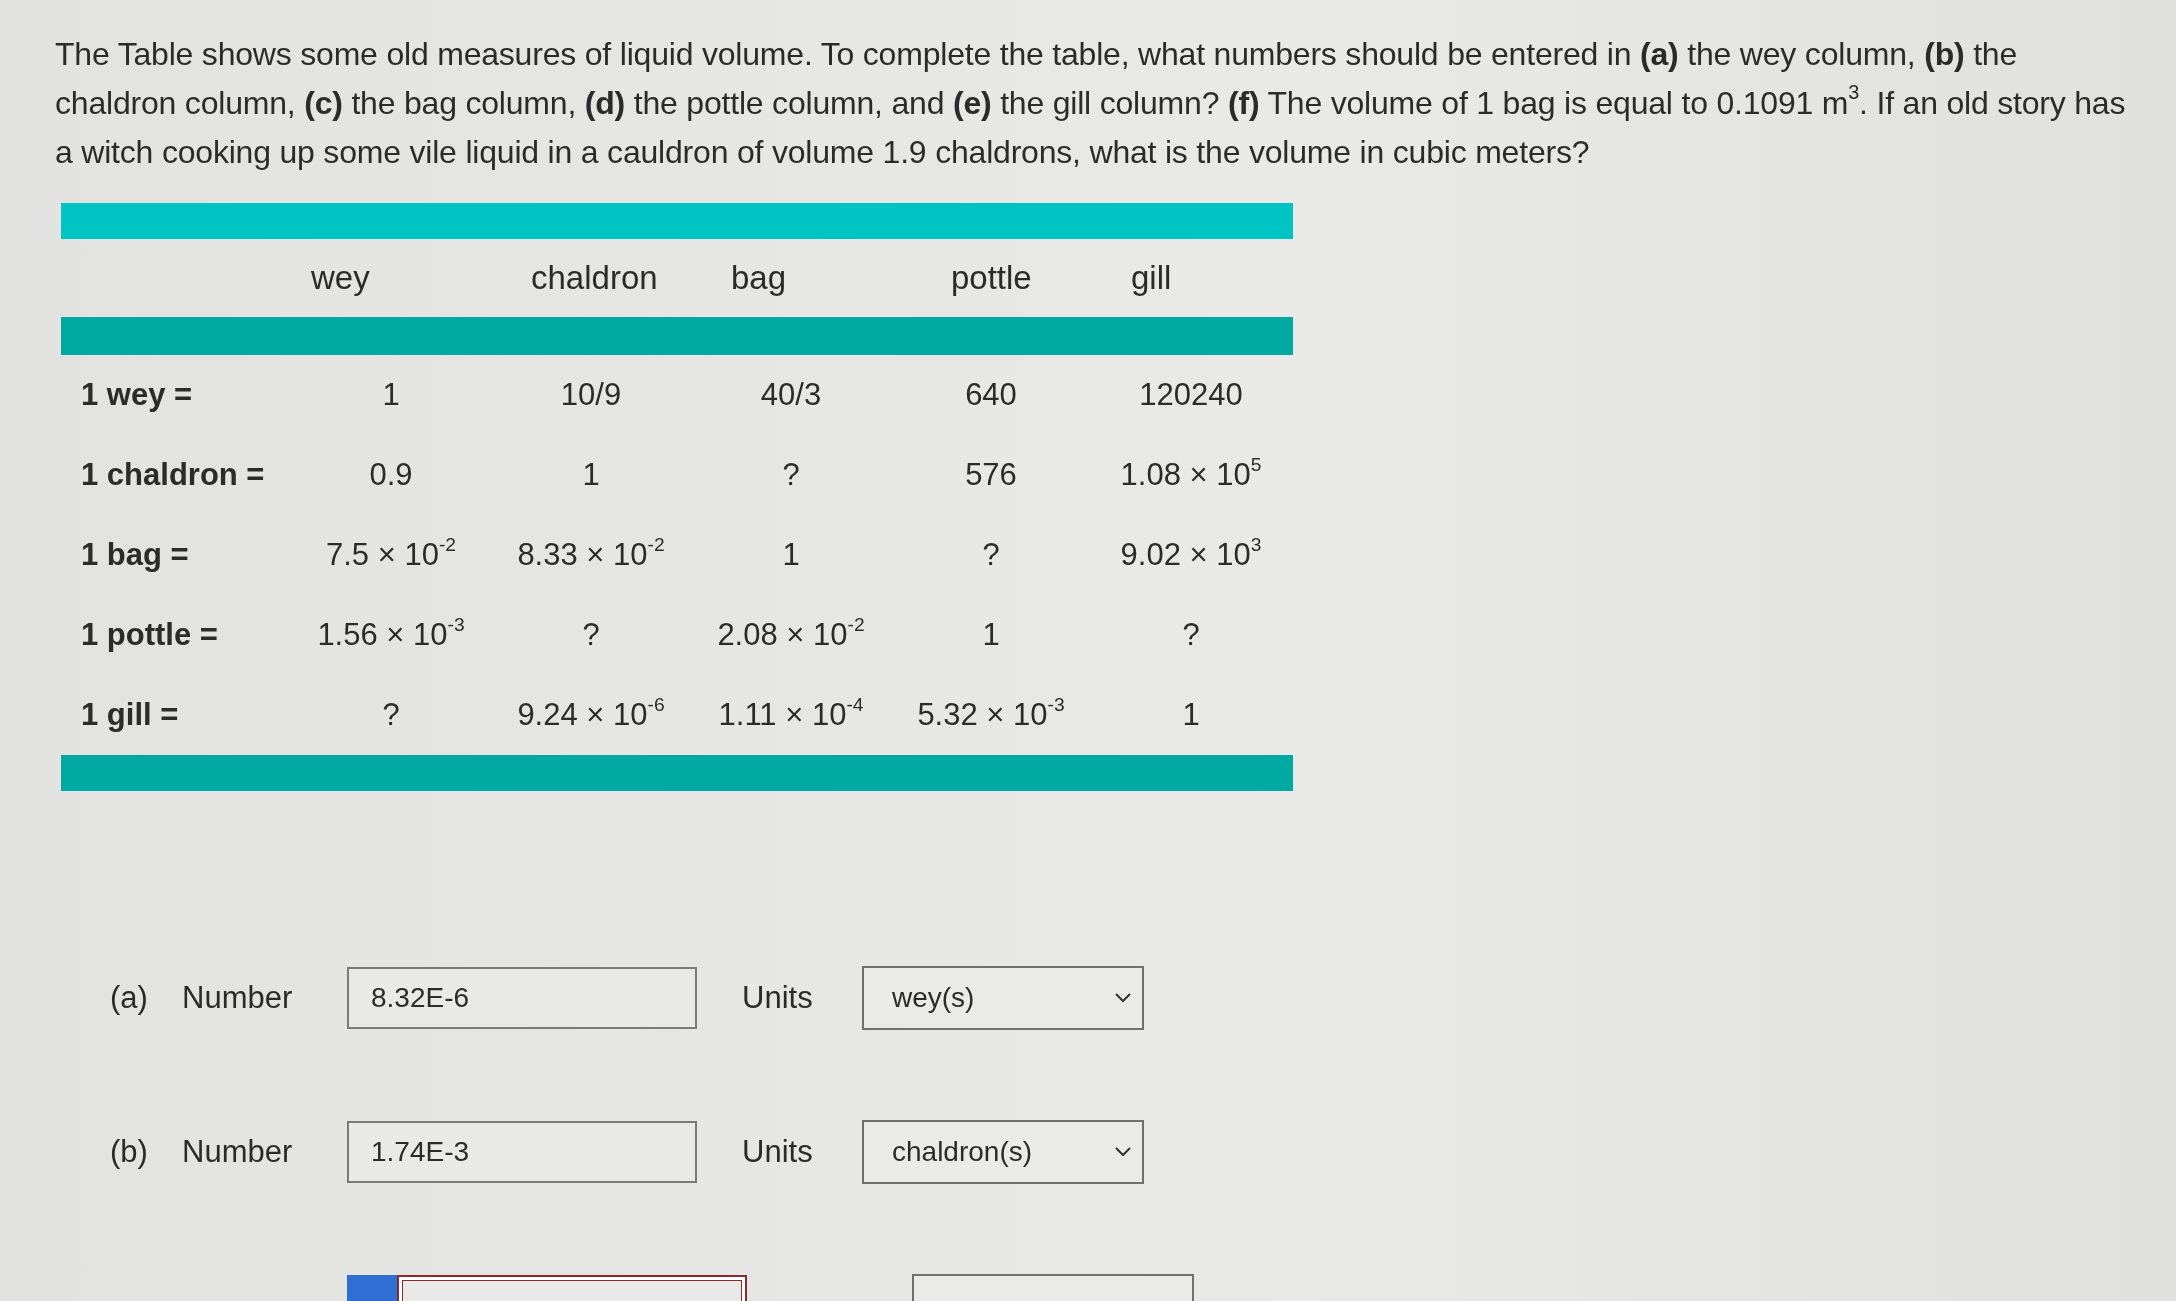 This screenshot has height=1301, width=2176. Describe the element at coordinates (591, 555) in the screenshot. I see `table-cell: 8.33 × 10$^{-2}$` at that location.